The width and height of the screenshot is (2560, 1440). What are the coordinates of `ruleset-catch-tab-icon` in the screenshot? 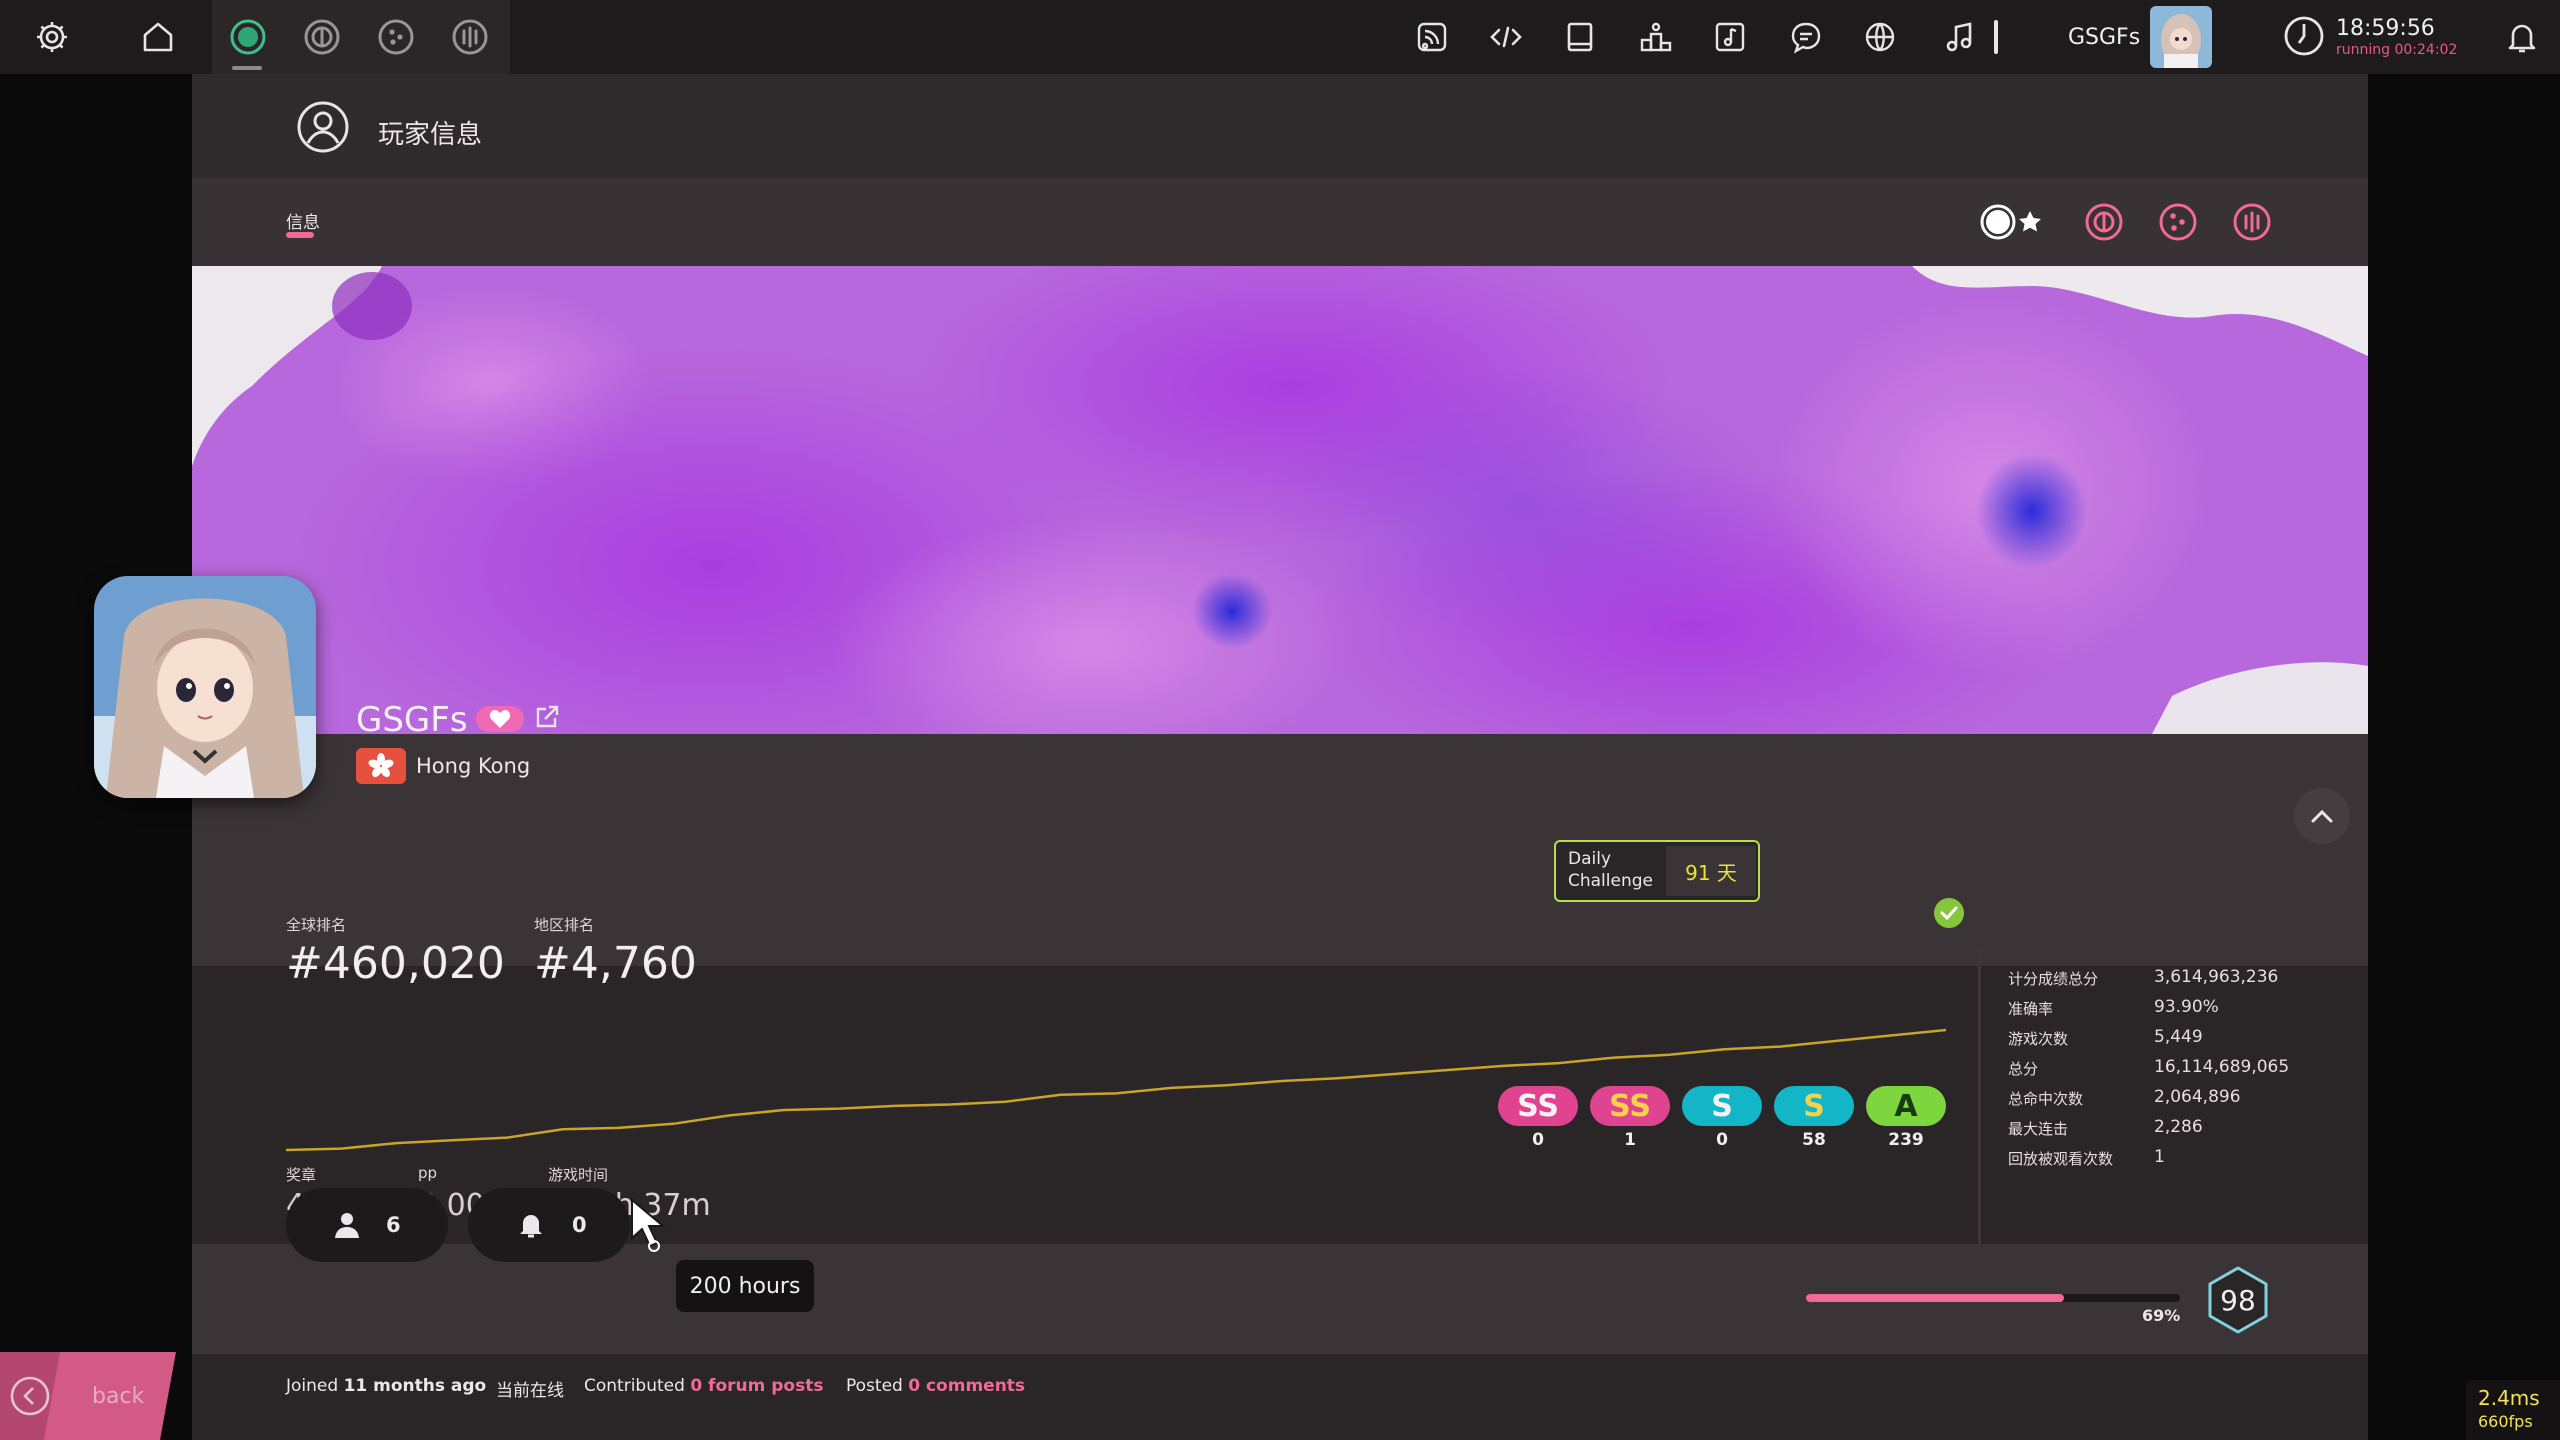 It's located at (2178, 222).